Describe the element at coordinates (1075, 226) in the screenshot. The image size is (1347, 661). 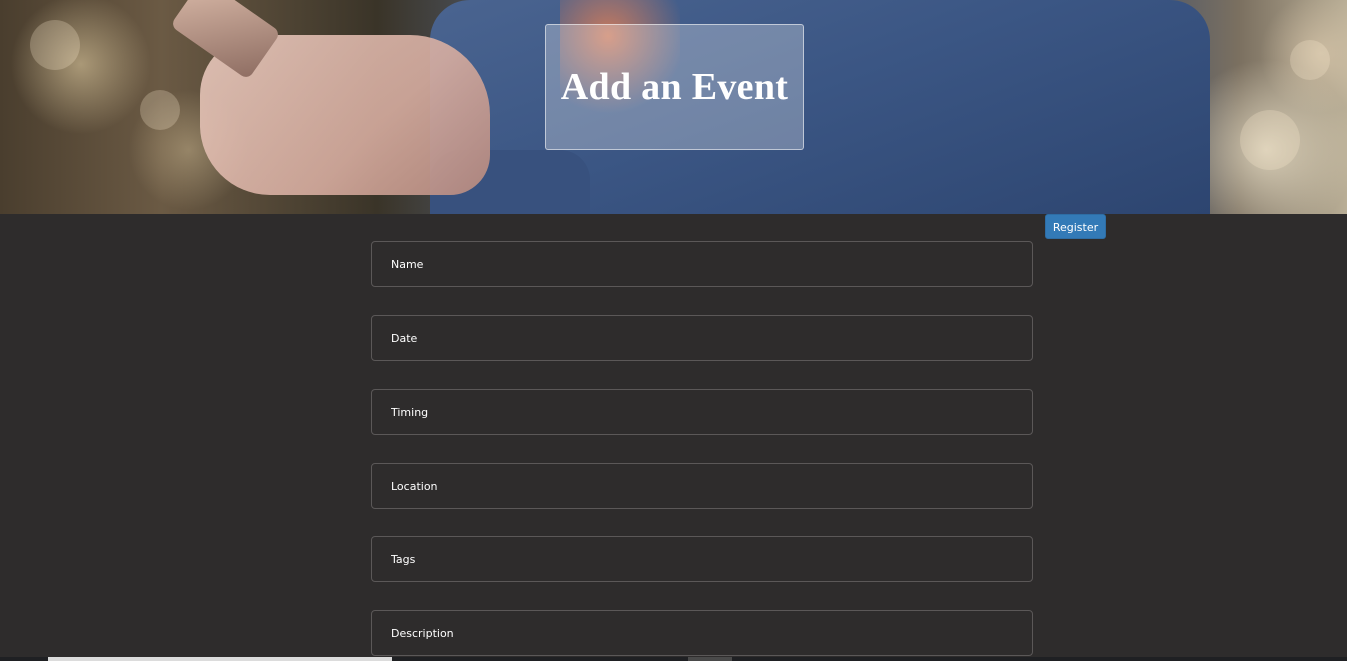
I see `register-button: Register` at that location.